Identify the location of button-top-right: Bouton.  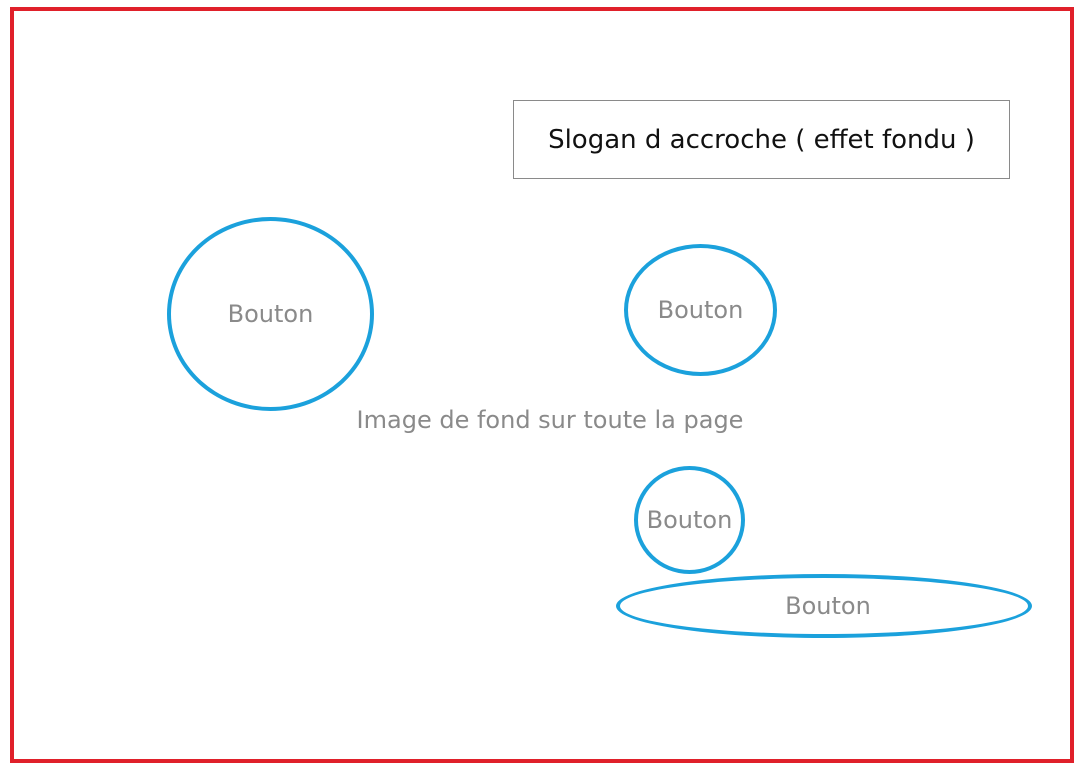
(700, 310).